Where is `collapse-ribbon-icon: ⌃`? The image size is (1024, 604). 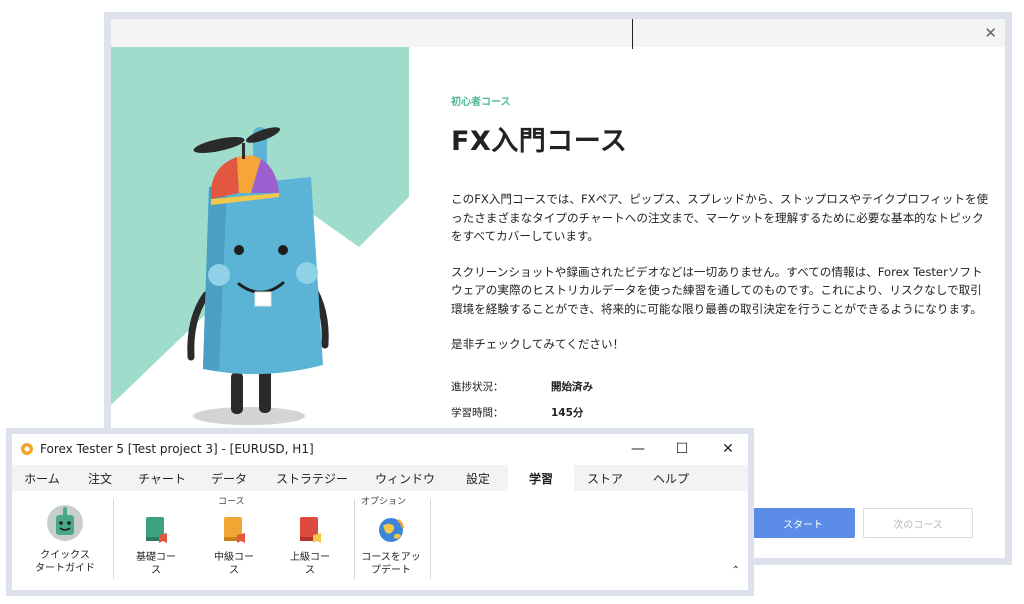 collapse-ribbon-icon: ⌃ is located at coordinates (736, 570).